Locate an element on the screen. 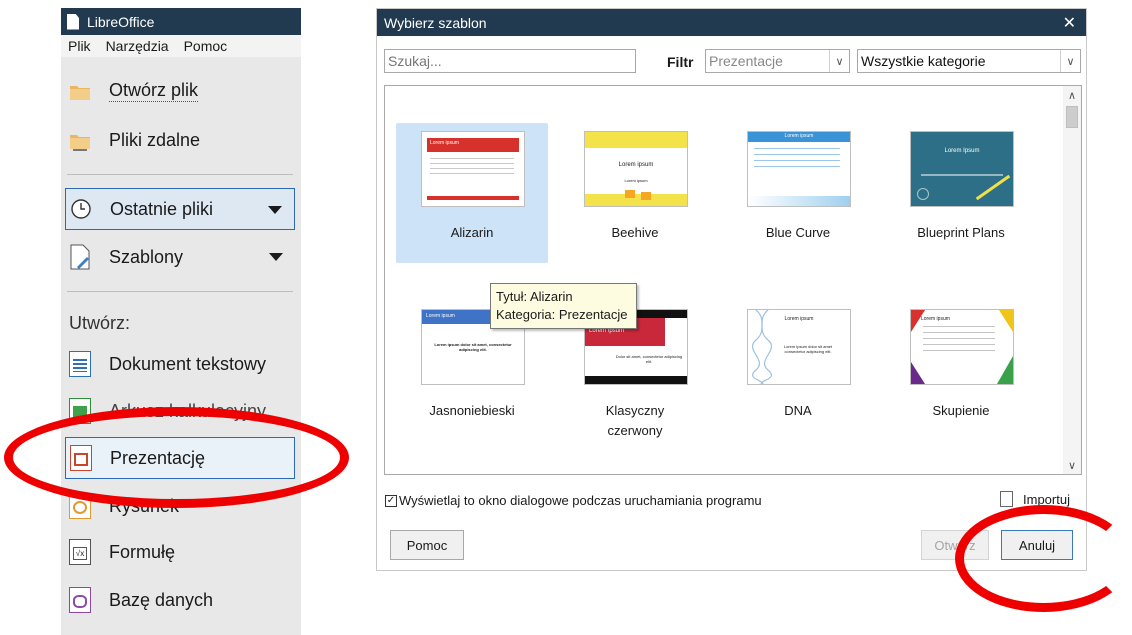 The height and width of the screenshot is (635, 1132). template-thumbnail: Lorem ipsum Lorem ipsum is located at coordinates (636, 169).